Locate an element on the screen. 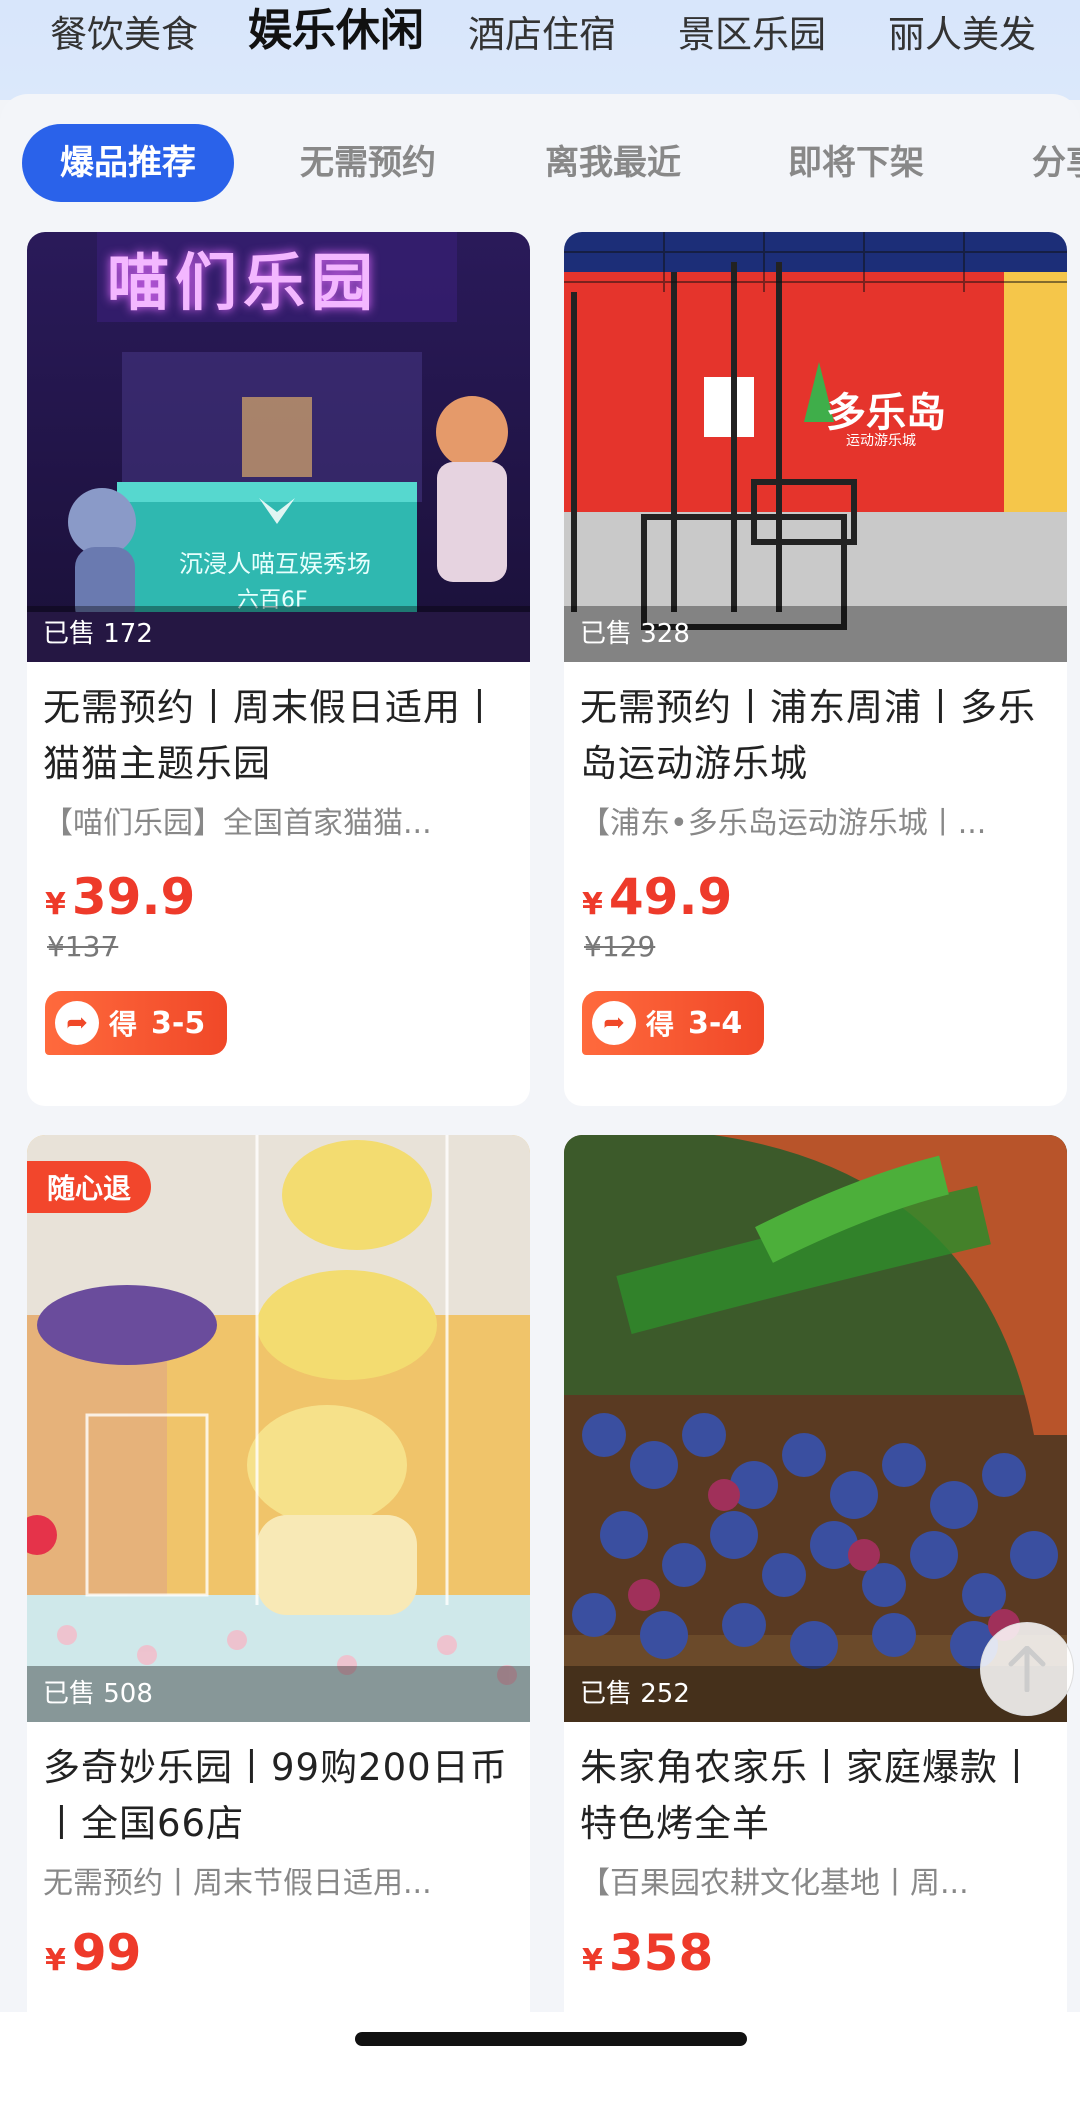 The image size is (1080, 2103). category-tab-entertainment: 娱乐休闲 is located at coordinates (336, 31).